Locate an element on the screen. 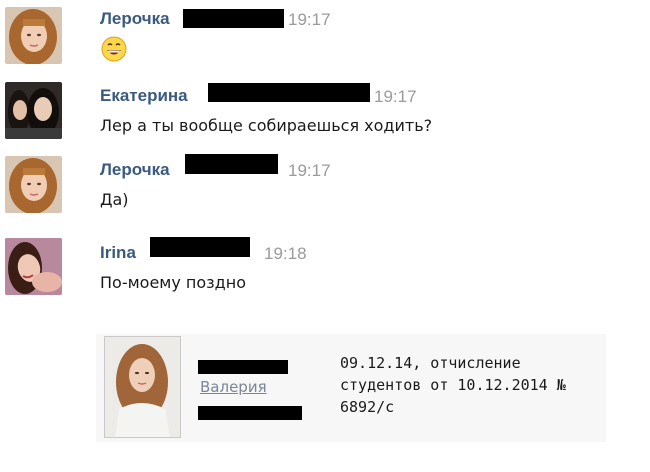  author-name: Екатерина is located at coordinates (144, 96).